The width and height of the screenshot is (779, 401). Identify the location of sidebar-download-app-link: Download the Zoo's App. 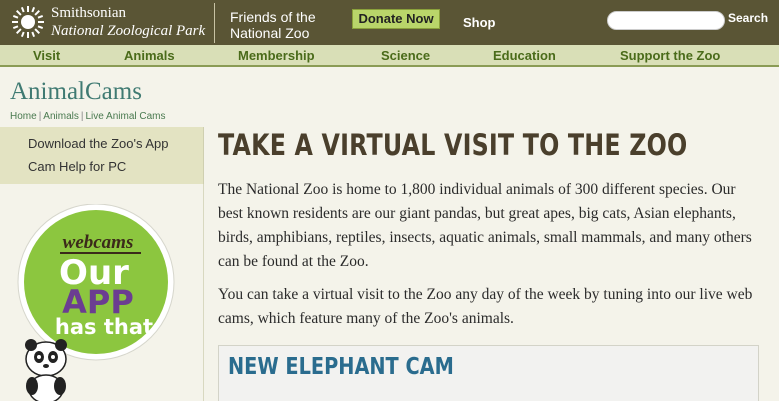
(98, 143).